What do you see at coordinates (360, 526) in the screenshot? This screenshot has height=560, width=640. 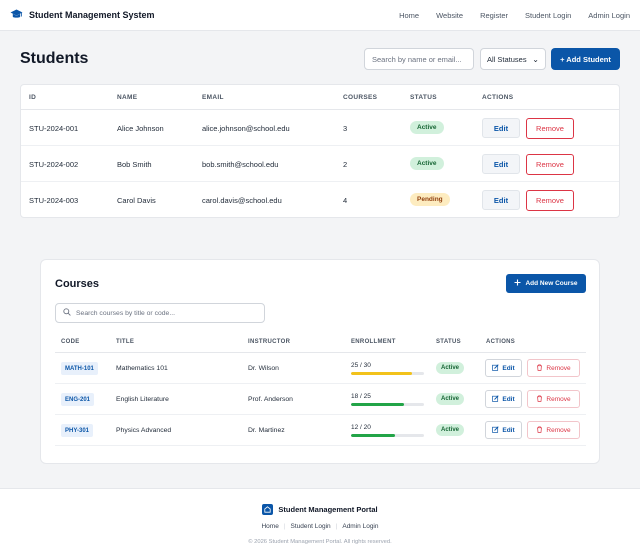 I see `footer-link-admin-login: Admin Login` at bounding box center [360, 526].